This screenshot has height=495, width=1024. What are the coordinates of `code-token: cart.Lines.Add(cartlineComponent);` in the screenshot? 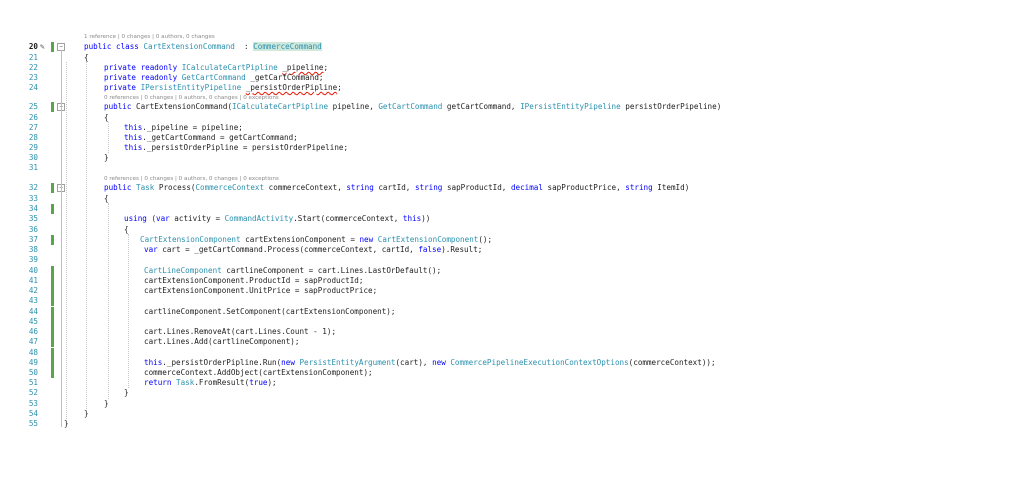 It's located at (222, 341).